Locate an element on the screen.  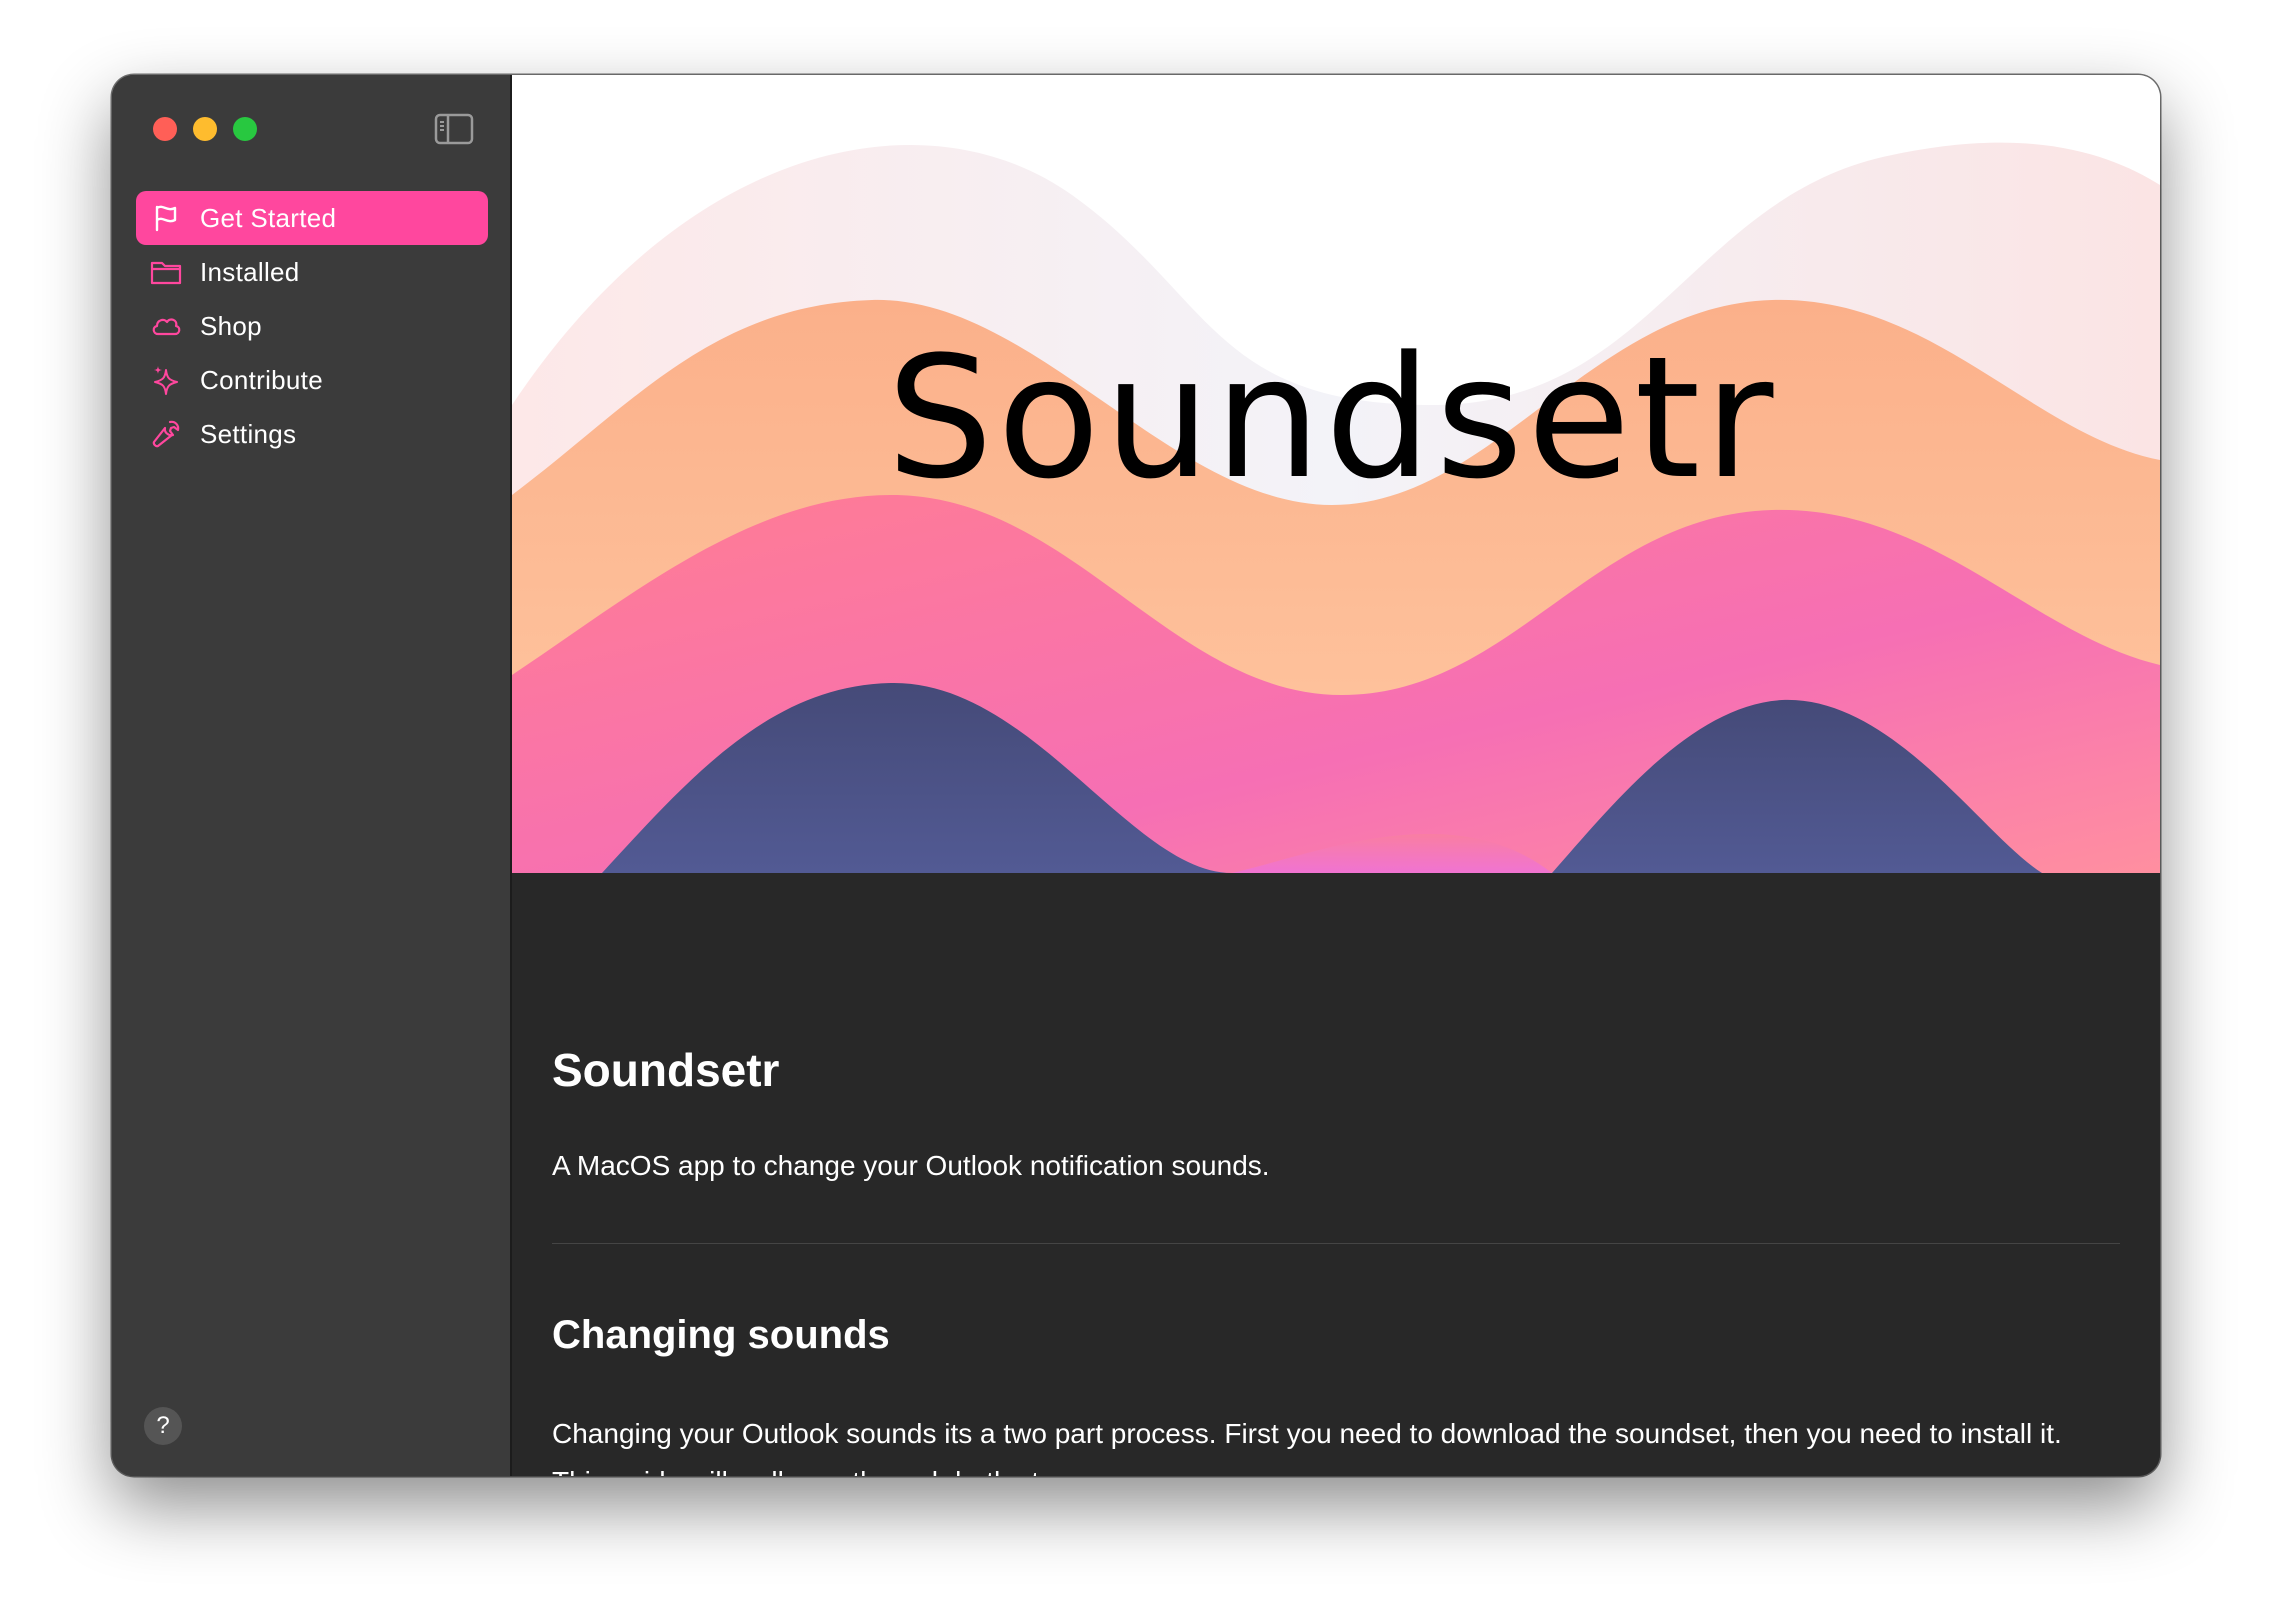
sidebar-item-label: Get Started is located at coordinates (268, 217).